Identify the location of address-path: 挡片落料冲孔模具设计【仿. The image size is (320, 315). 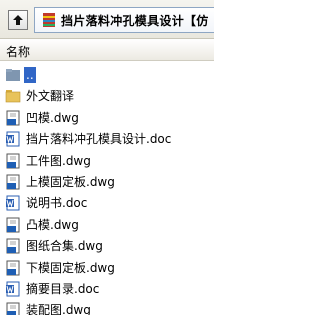
(135, 21).